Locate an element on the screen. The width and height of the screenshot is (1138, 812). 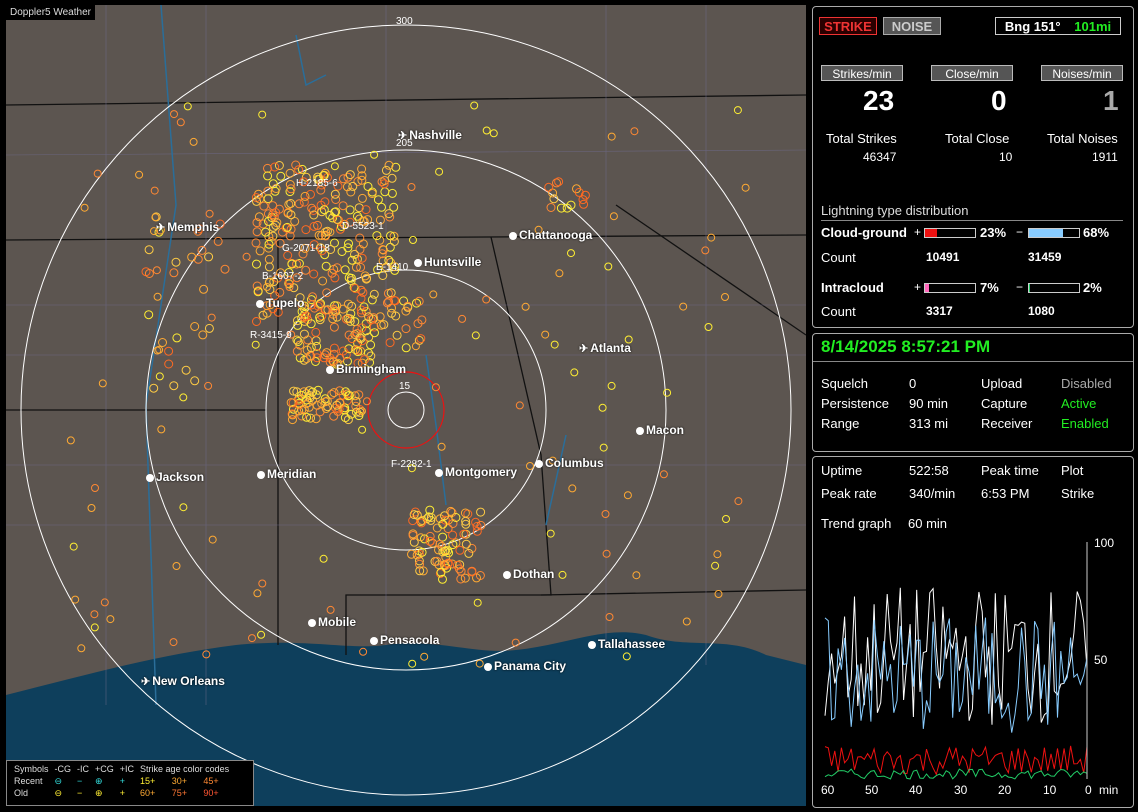
storm-flag: E-1410 is located at coordinates (392, 267).